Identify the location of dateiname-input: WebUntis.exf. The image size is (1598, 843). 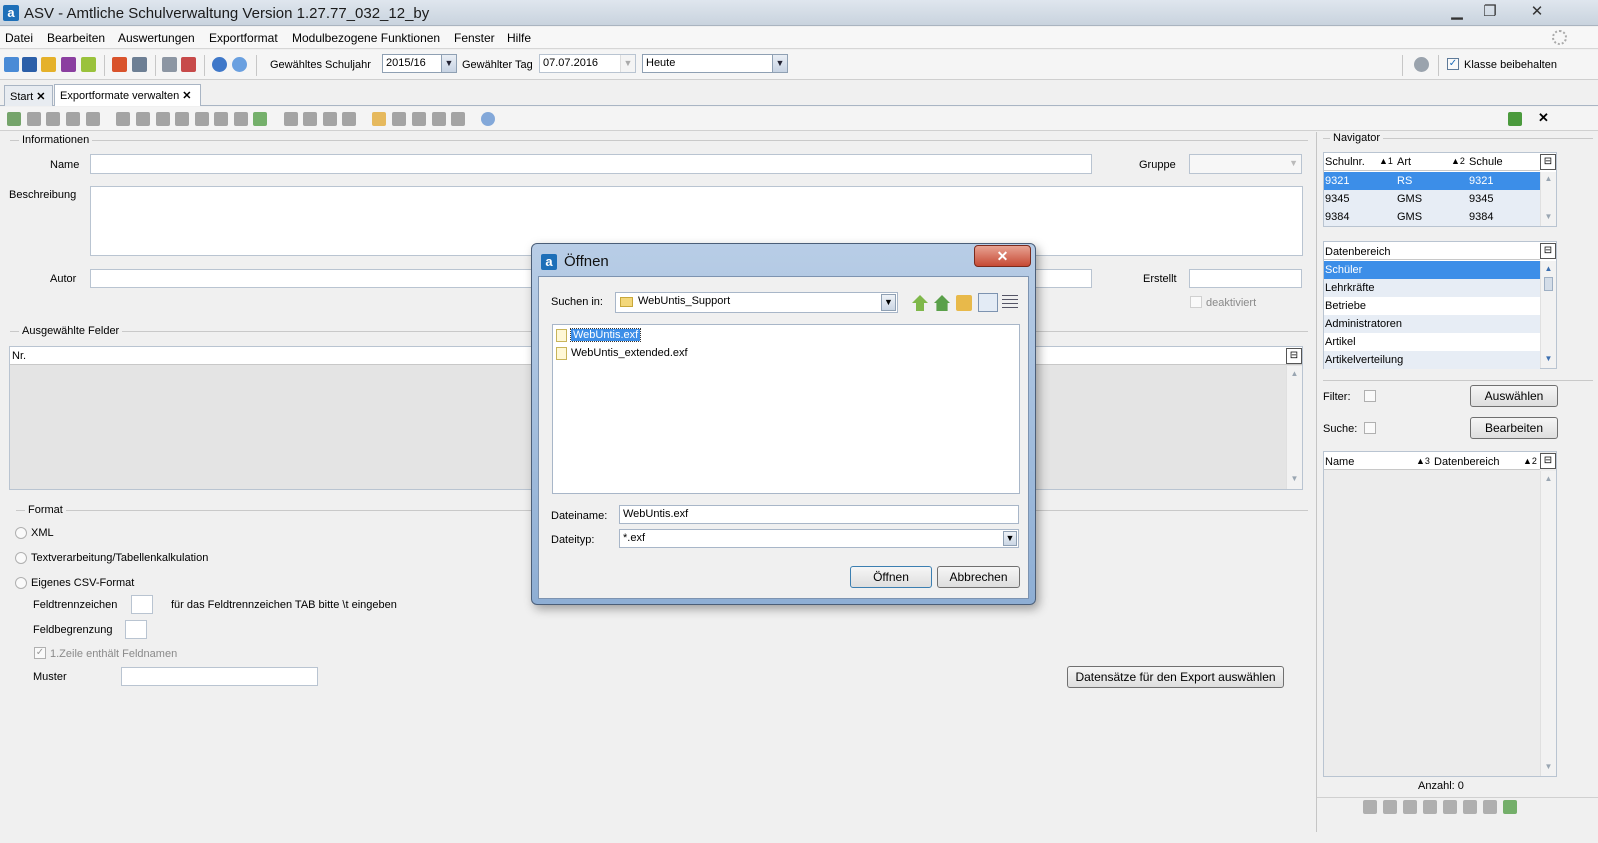
(819, 514).